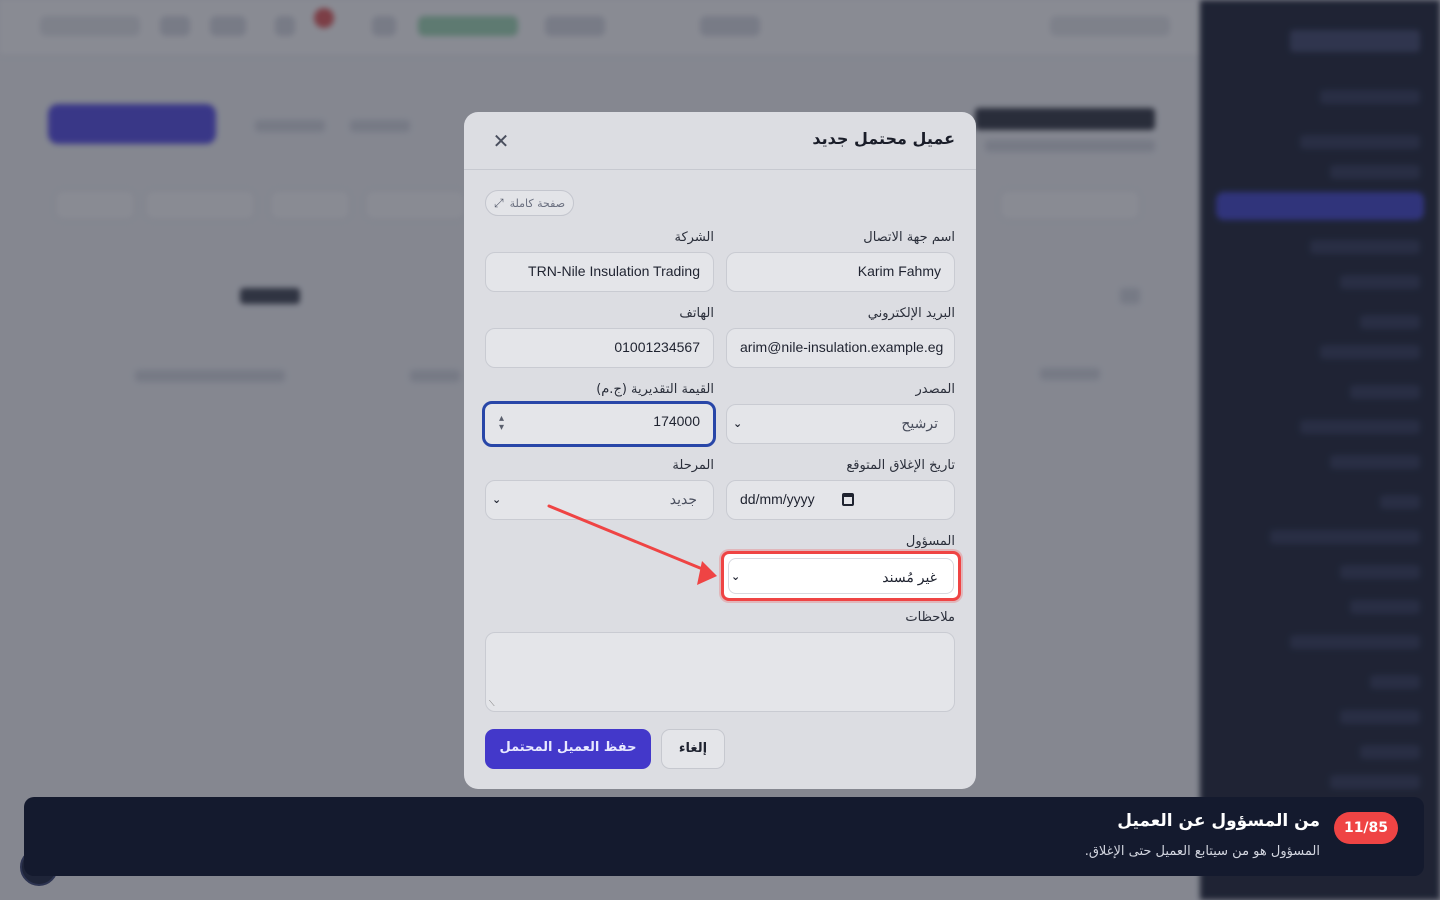 The width and height of the screenshot is (1440, 900). Describe the element at coordinates (720, 141) in the screenshot. I see `modal-header: عميل محتمل جديد ✕` at that location.